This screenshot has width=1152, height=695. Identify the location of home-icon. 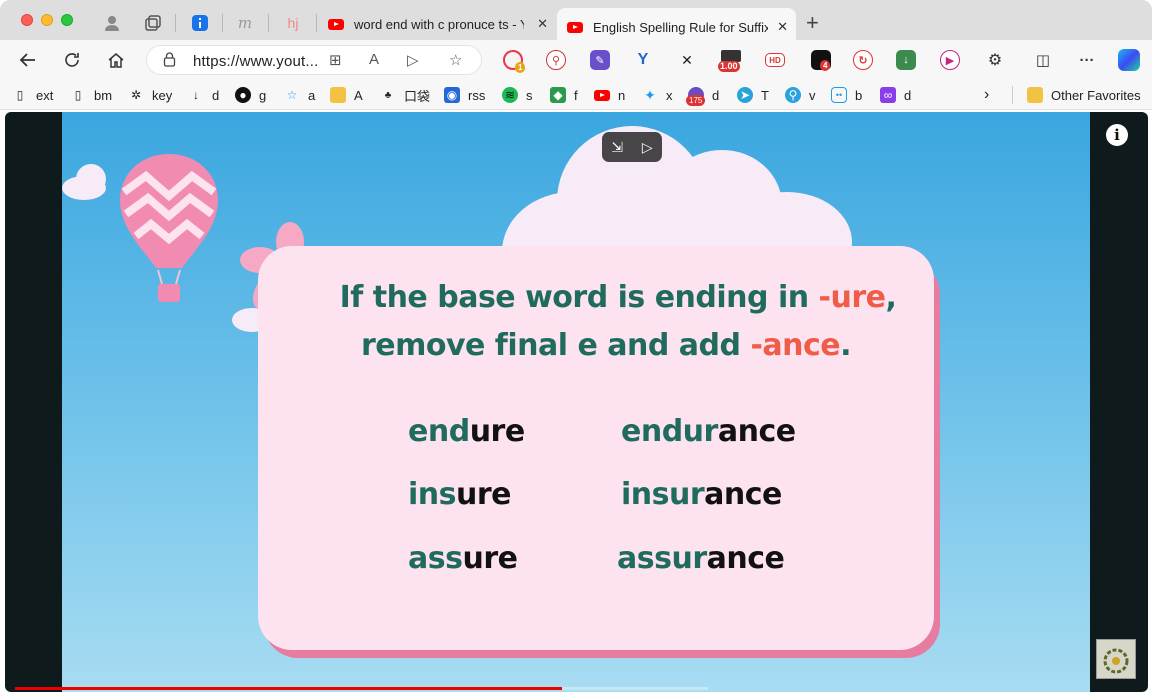
(116, 60).